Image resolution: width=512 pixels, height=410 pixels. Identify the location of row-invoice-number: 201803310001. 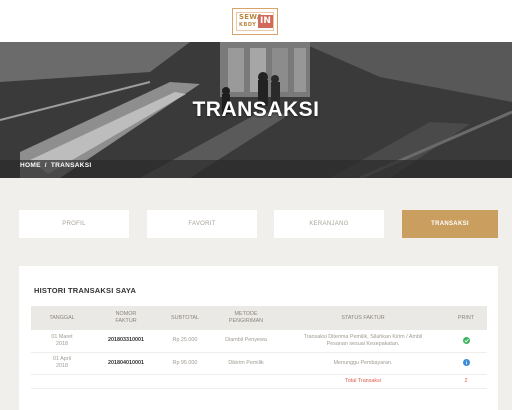
(126, 341).